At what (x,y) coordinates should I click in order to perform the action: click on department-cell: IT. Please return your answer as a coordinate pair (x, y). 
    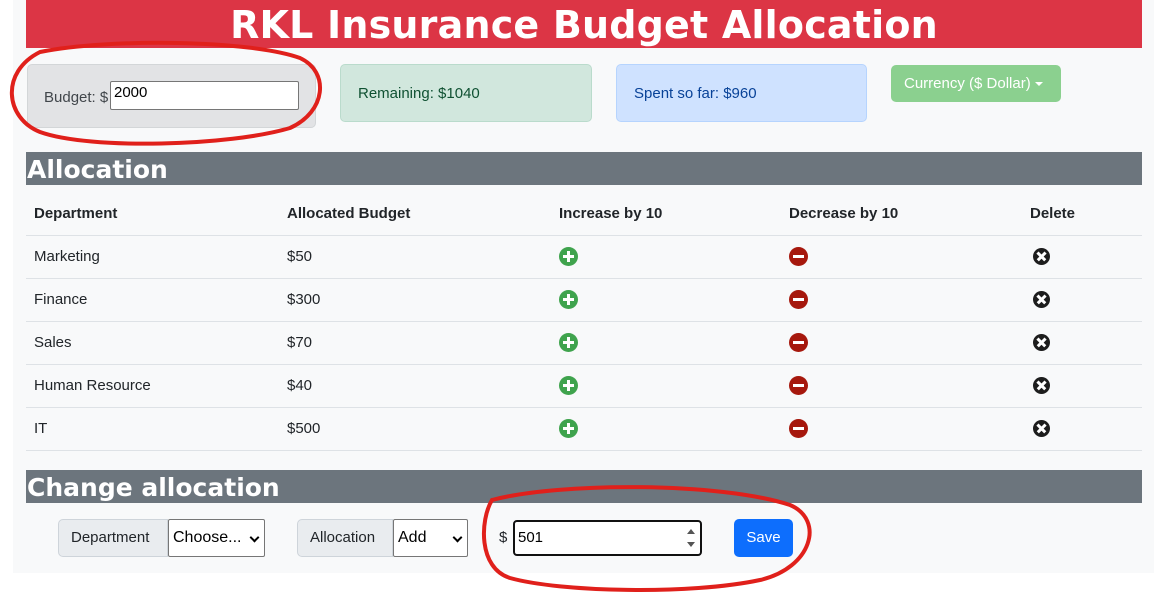
    Looking at the image, I should click on (152, 429).